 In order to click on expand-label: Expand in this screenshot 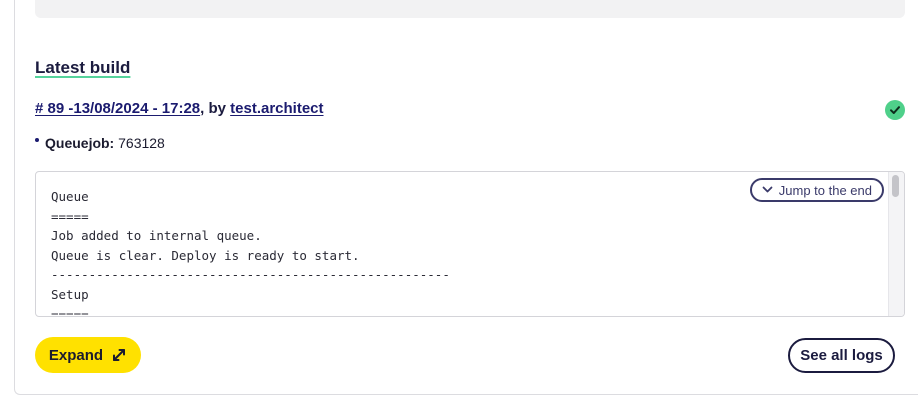, I will do `click(76, 355)`.